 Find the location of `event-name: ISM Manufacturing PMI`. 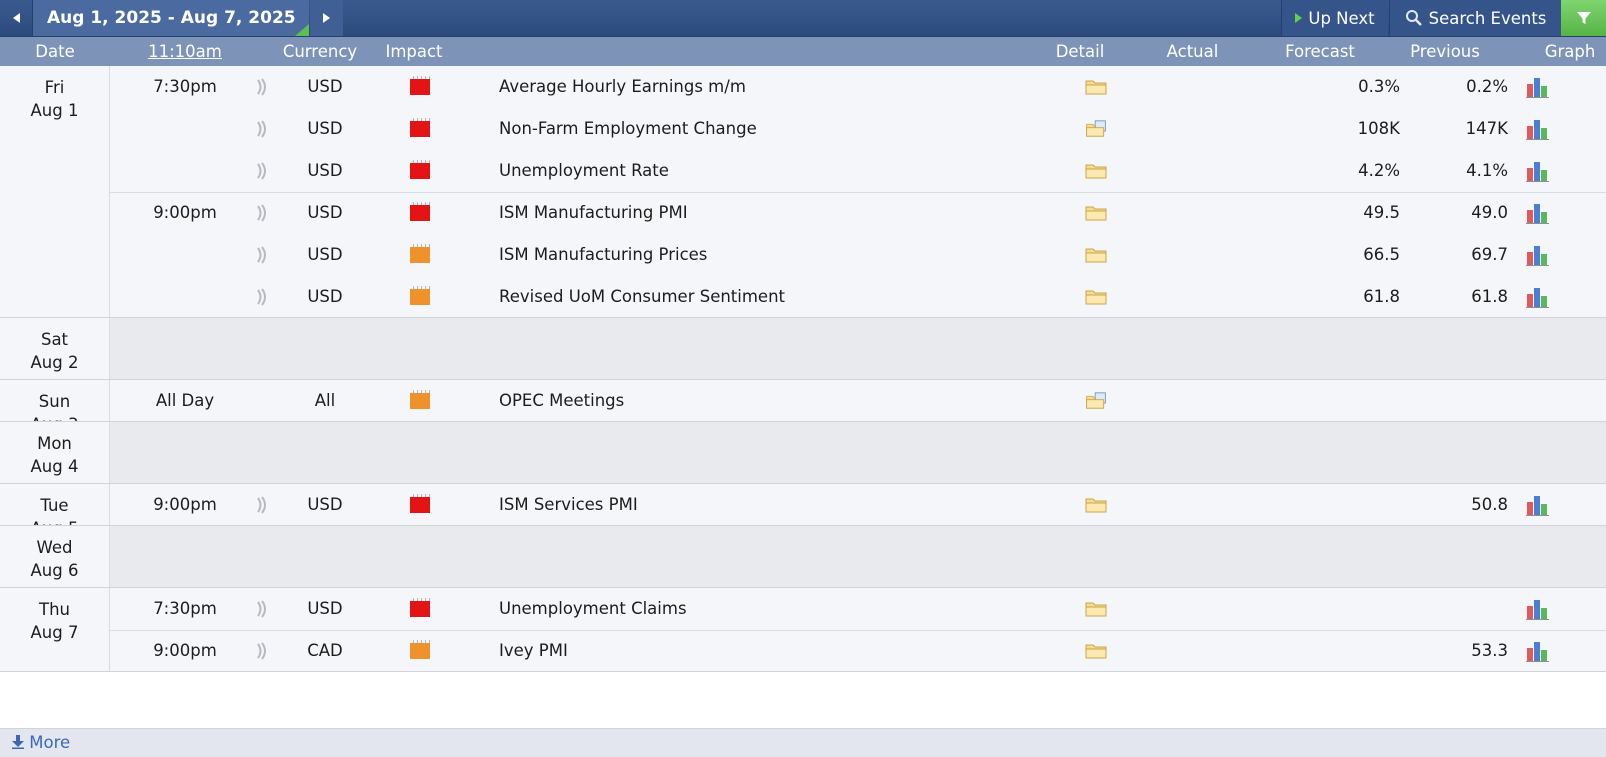

event-name: ISM Manufacturing PMI is located at coordinates (779, 213).